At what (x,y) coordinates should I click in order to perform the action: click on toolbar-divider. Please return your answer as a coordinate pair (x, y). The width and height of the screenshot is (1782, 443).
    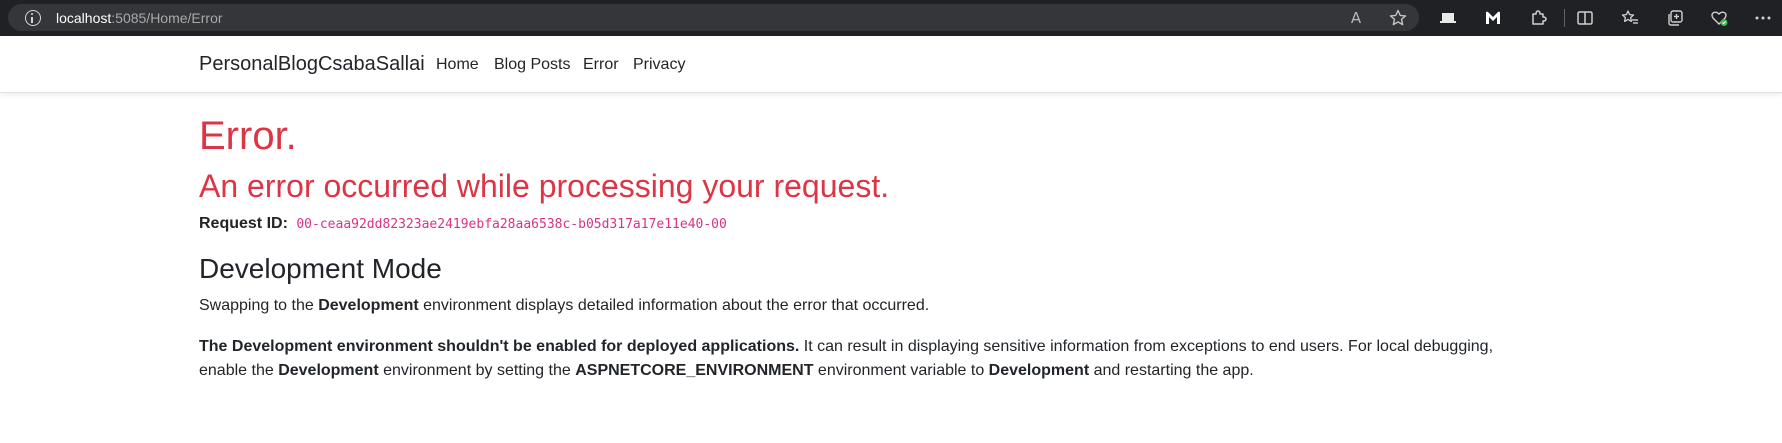
    Looking at the image, I should click on (1564, 18).